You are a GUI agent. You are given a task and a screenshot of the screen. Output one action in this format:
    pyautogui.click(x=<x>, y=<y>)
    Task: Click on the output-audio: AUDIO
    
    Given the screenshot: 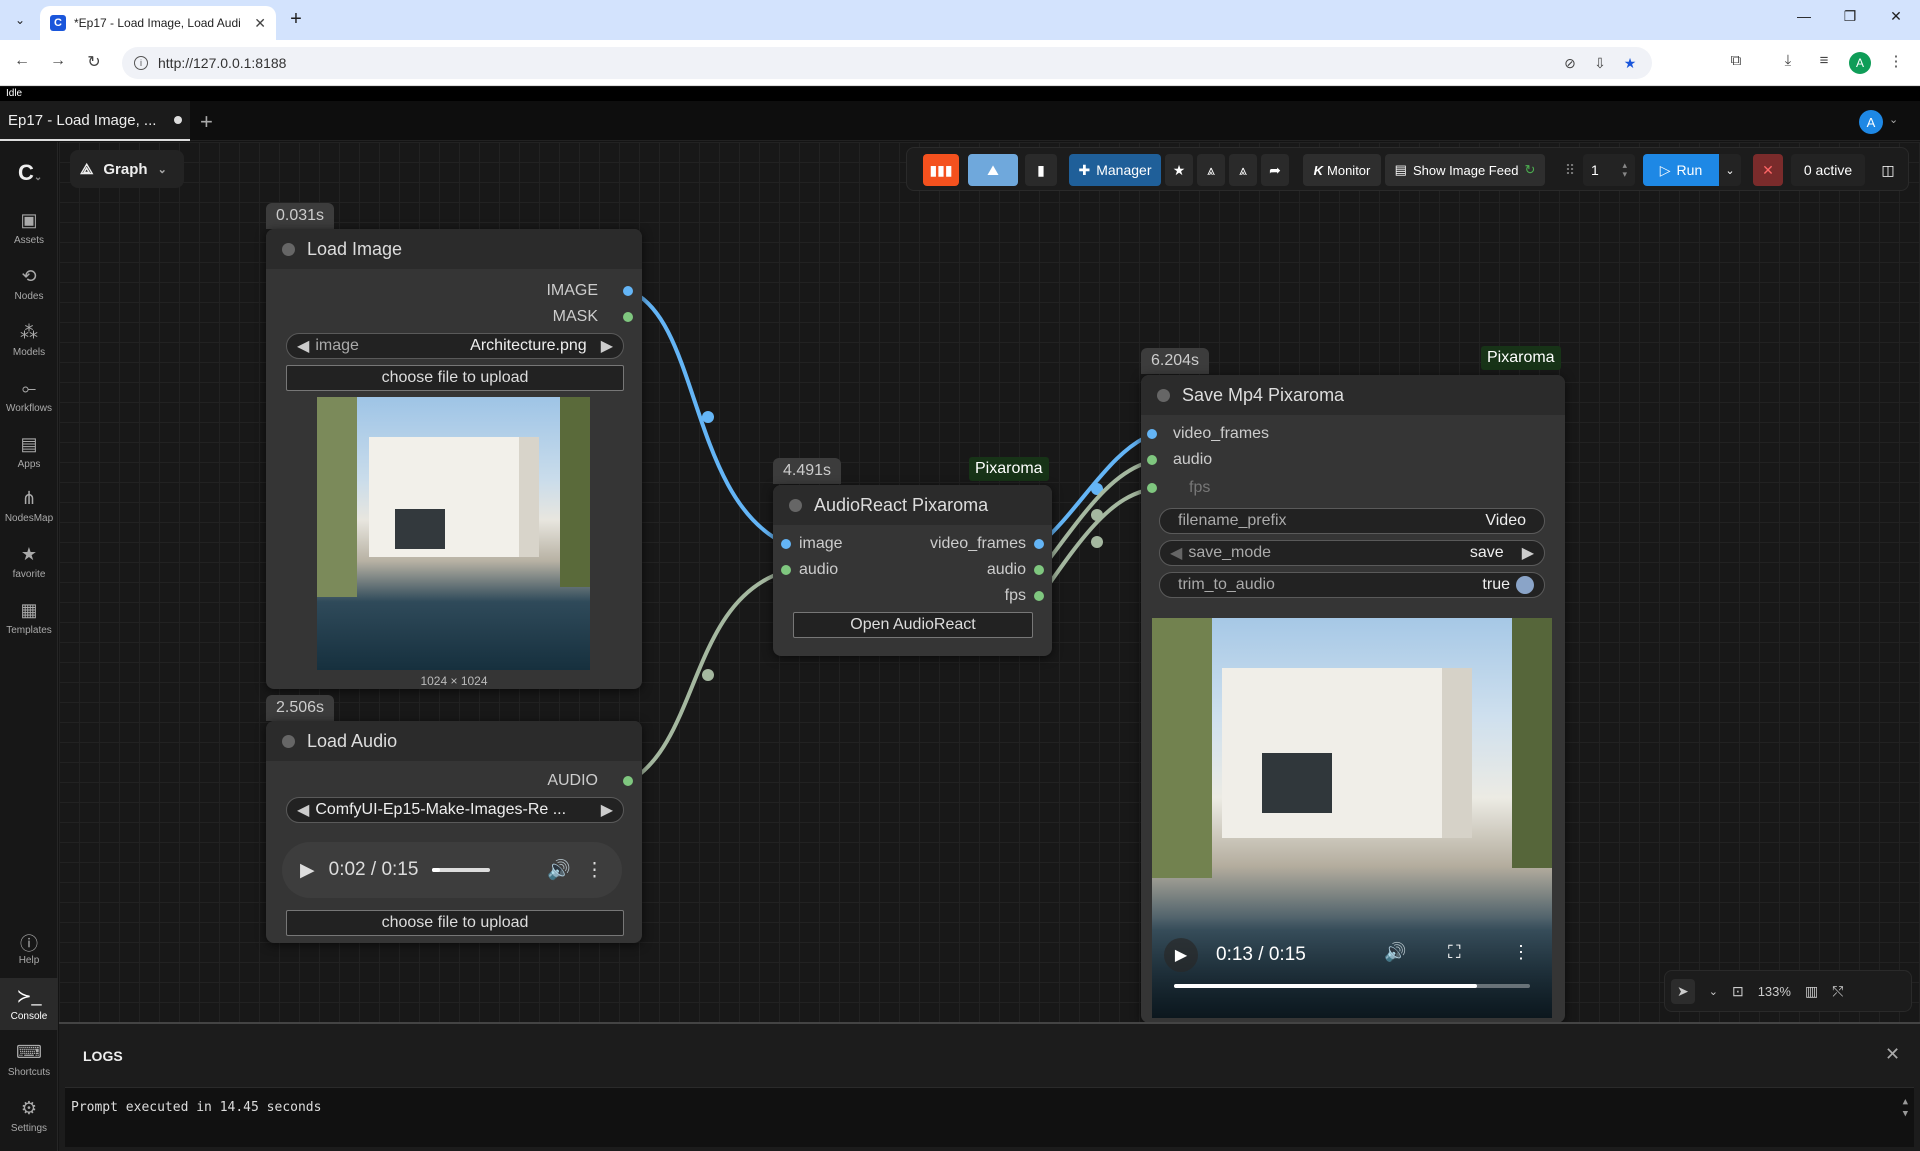 What is the action you would take?
    pyautogui.click(x=572, y=781)
    